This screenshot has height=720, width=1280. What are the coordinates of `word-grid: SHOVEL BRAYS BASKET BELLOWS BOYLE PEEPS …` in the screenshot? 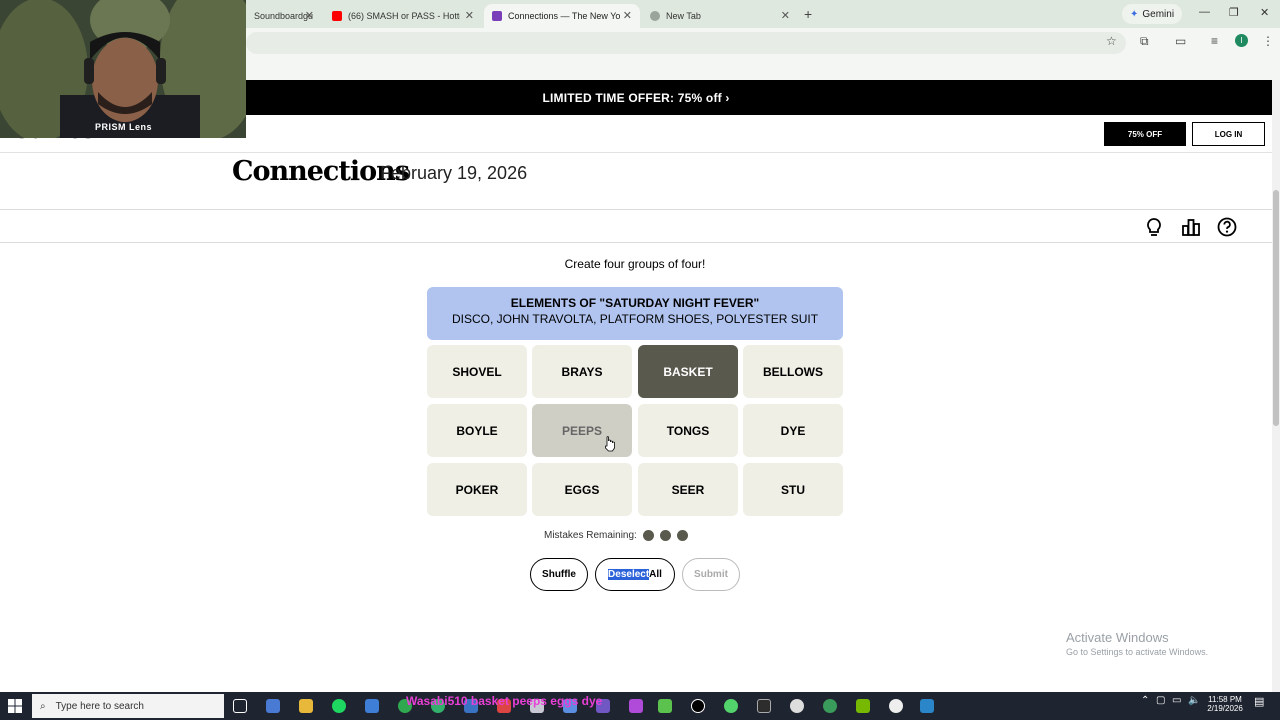 It's located at (635, 430).